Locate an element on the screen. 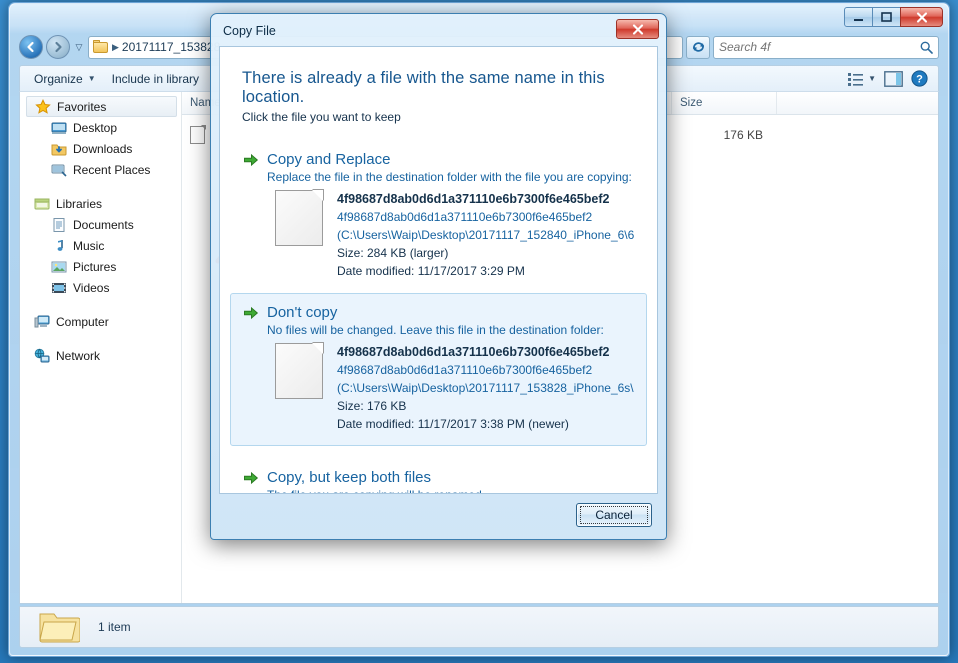  forward-arrow-icon is located at coordinates (58, 47).